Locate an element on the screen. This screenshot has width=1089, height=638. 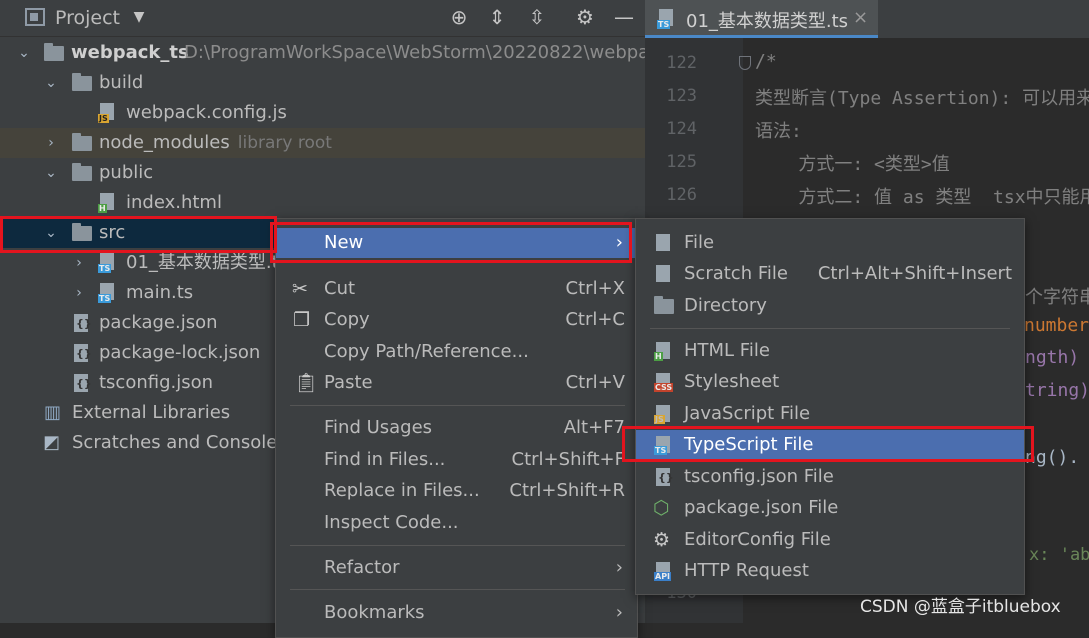
menu-item-label: HTTP Request is located at coordinates (746, 570).